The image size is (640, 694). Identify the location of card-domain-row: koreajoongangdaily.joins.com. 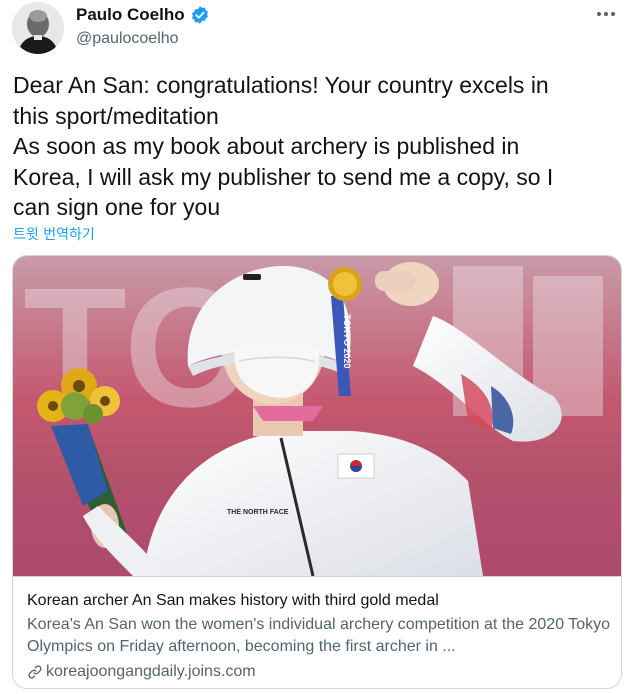
(319, 672).